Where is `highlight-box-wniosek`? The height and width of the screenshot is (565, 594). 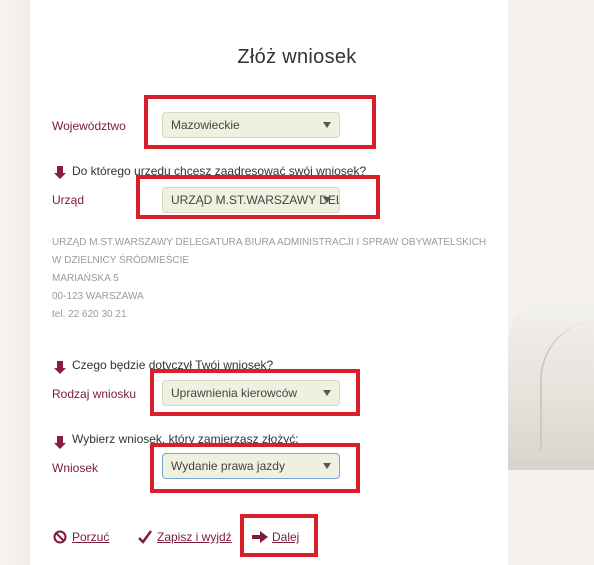 highlight-box-wniosek is located at coordinates (255, 468).